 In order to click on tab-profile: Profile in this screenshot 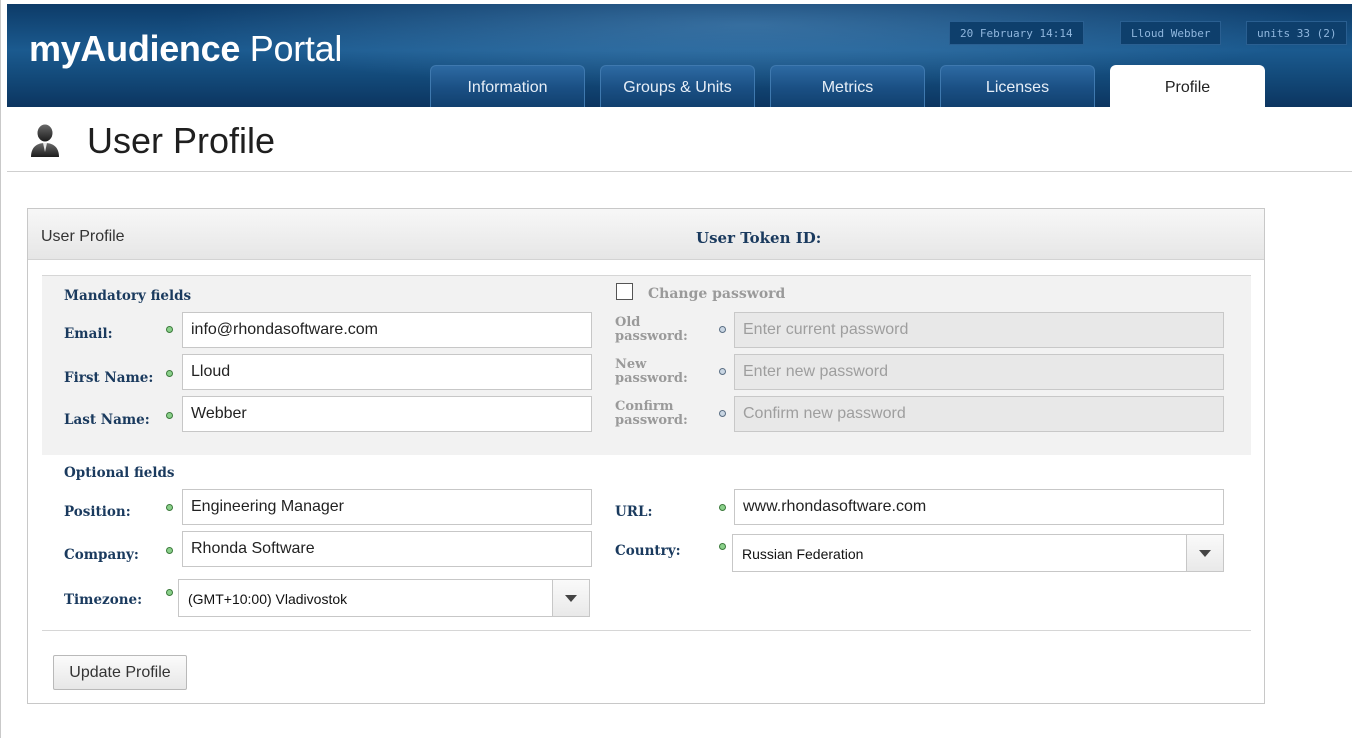, I will do `click(1187, 86)`.